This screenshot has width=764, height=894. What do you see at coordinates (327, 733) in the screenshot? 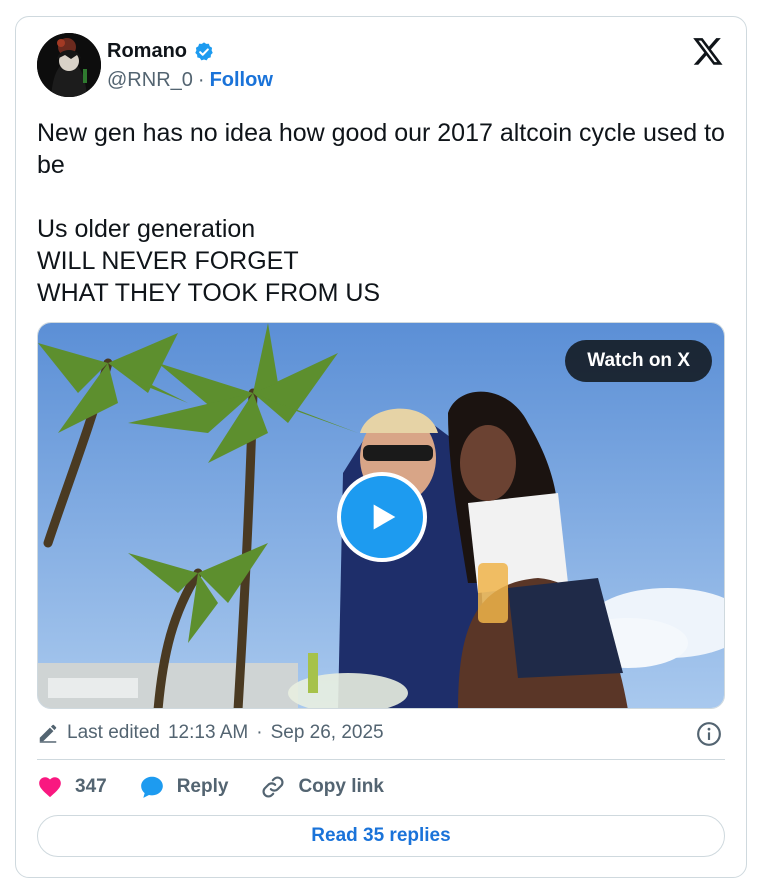
I see `timestamp-date: Sep 26, 2025` at bounding box center [327, 733].